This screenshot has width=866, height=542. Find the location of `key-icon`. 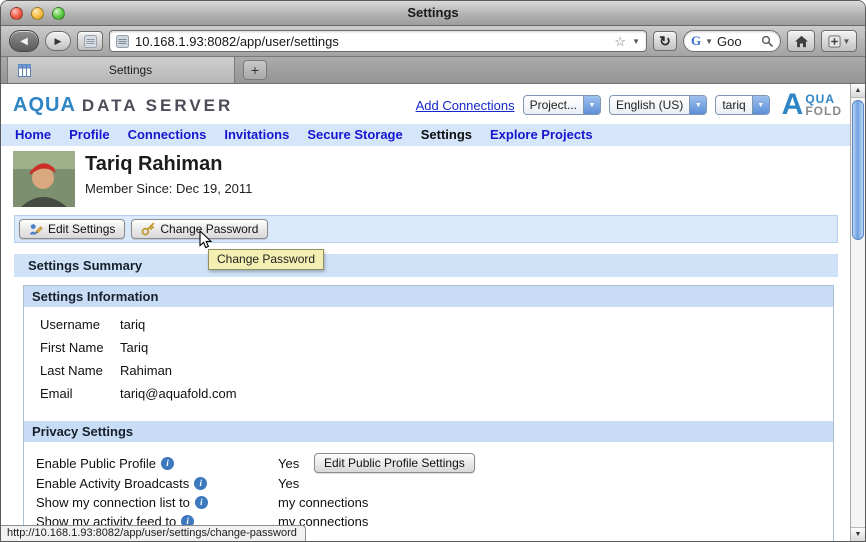

key-icon is located at coordinates (148, 229).